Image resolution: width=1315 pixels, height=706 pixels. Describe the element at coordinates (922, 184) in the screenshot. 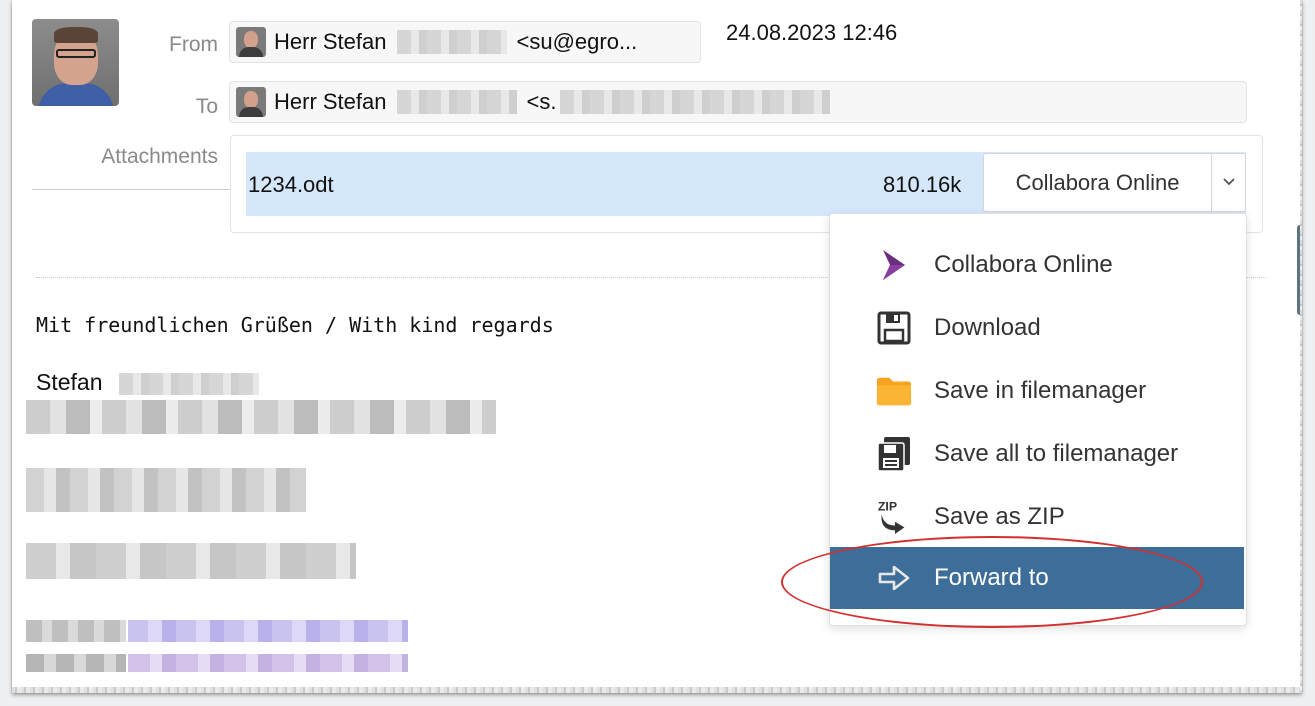

I see `attachment-size: 810.16k` at that location.